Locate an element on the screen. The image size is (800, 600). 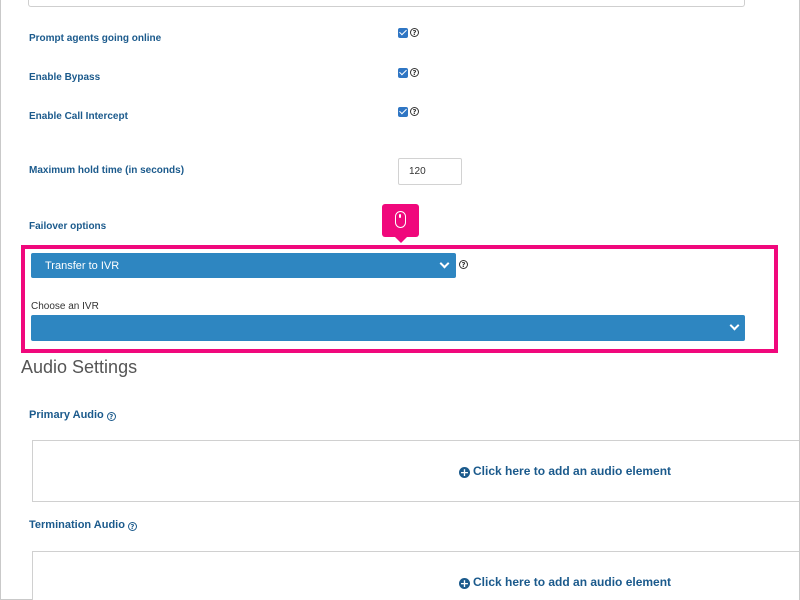
enable-bypass-label: Enable Bypass is located at coordinates (65, 77).